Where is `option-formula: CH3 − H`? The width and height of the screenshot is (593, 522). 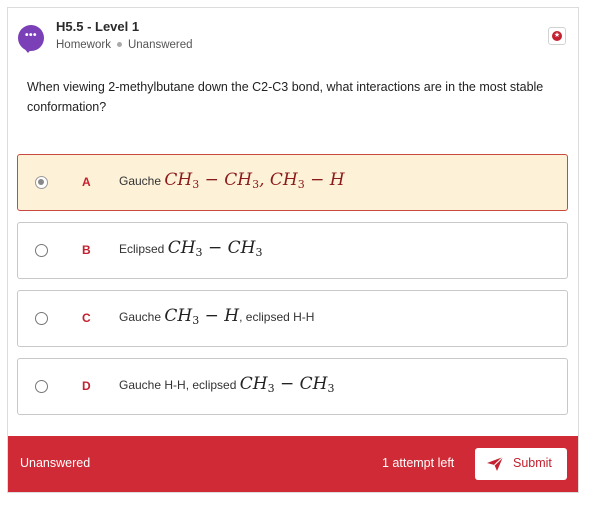
option-formula: CH3 − H is located at coordinates (202, 316).